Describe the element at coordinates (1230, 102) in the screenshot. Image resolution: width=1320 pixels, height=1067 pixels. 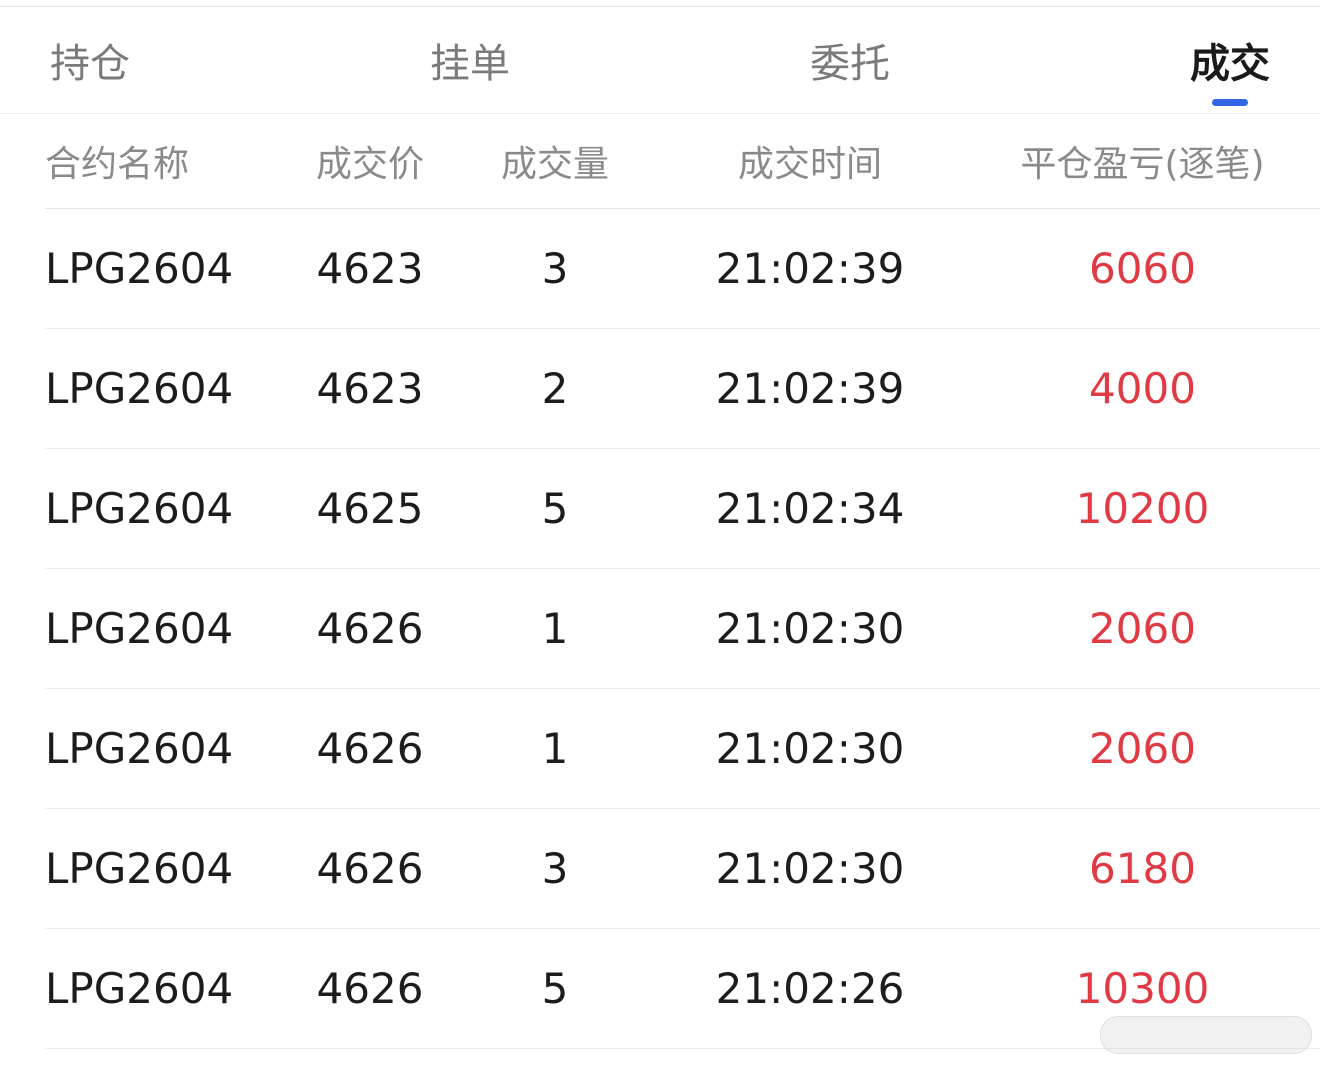
I see `active-tab-indicator` at that location.